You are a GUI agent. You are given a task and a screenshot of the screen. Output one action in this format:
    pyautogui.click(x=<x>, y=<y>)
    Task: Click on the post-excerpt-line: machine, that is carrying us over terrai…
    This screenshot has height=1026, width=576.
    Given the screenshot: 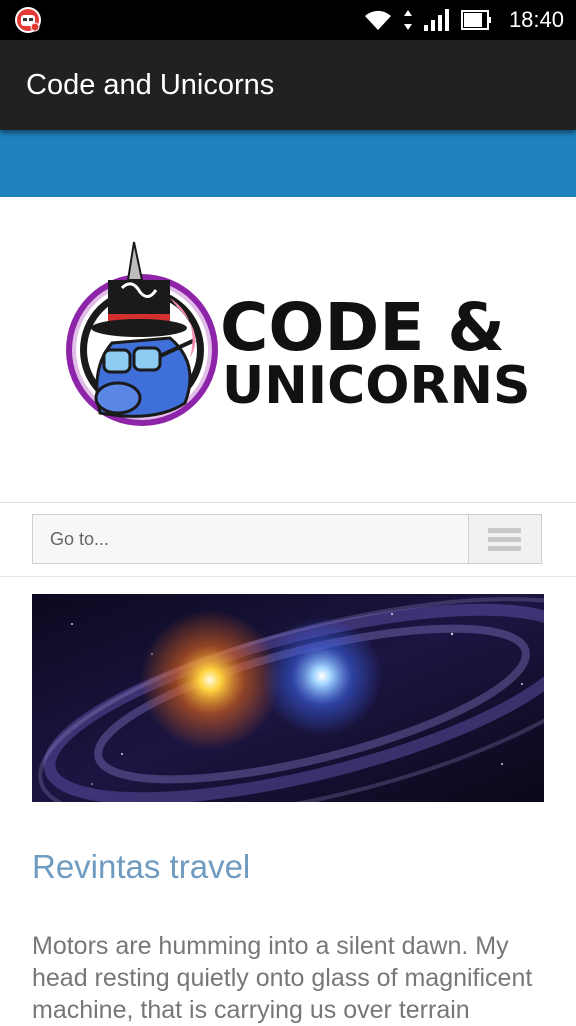 What is the action you would take?
    pyautogui.click(x=251, y=1010)
    